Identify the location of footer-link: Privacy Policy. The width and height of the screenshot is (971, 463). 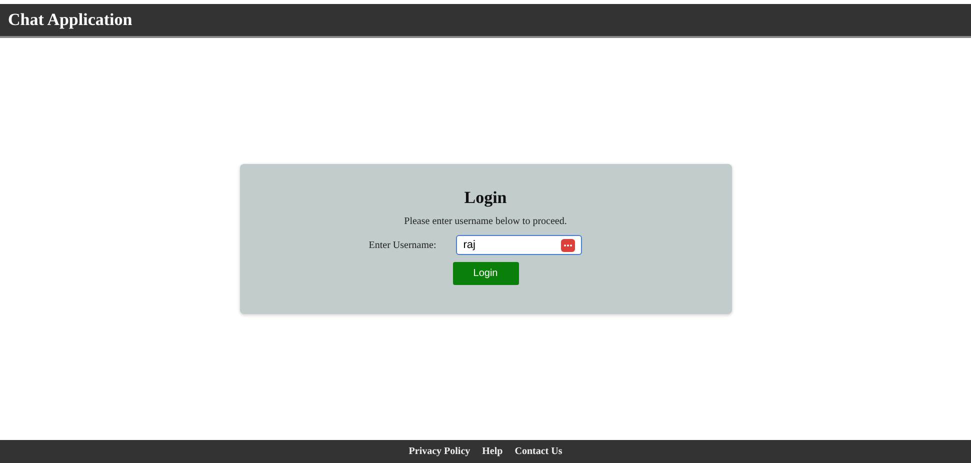
(439, 451).